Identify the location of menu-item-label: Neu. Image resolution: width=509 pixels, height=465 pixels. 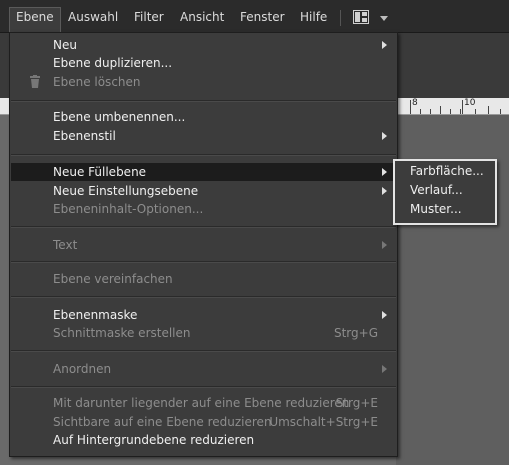
(65, 45).